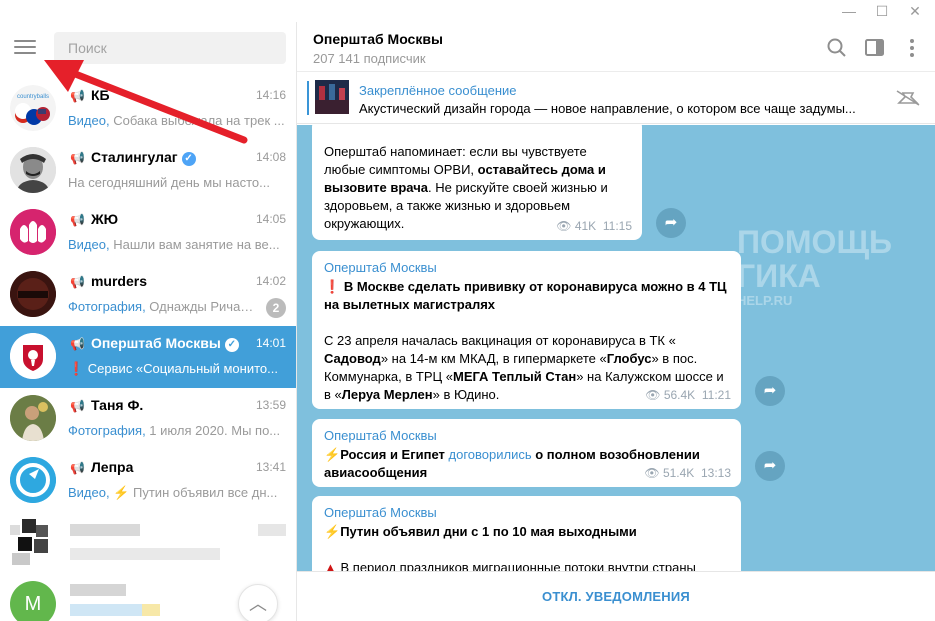  Describe the element at coordinates (837, 48) in the screenshot. I see `search-icon` at that location.